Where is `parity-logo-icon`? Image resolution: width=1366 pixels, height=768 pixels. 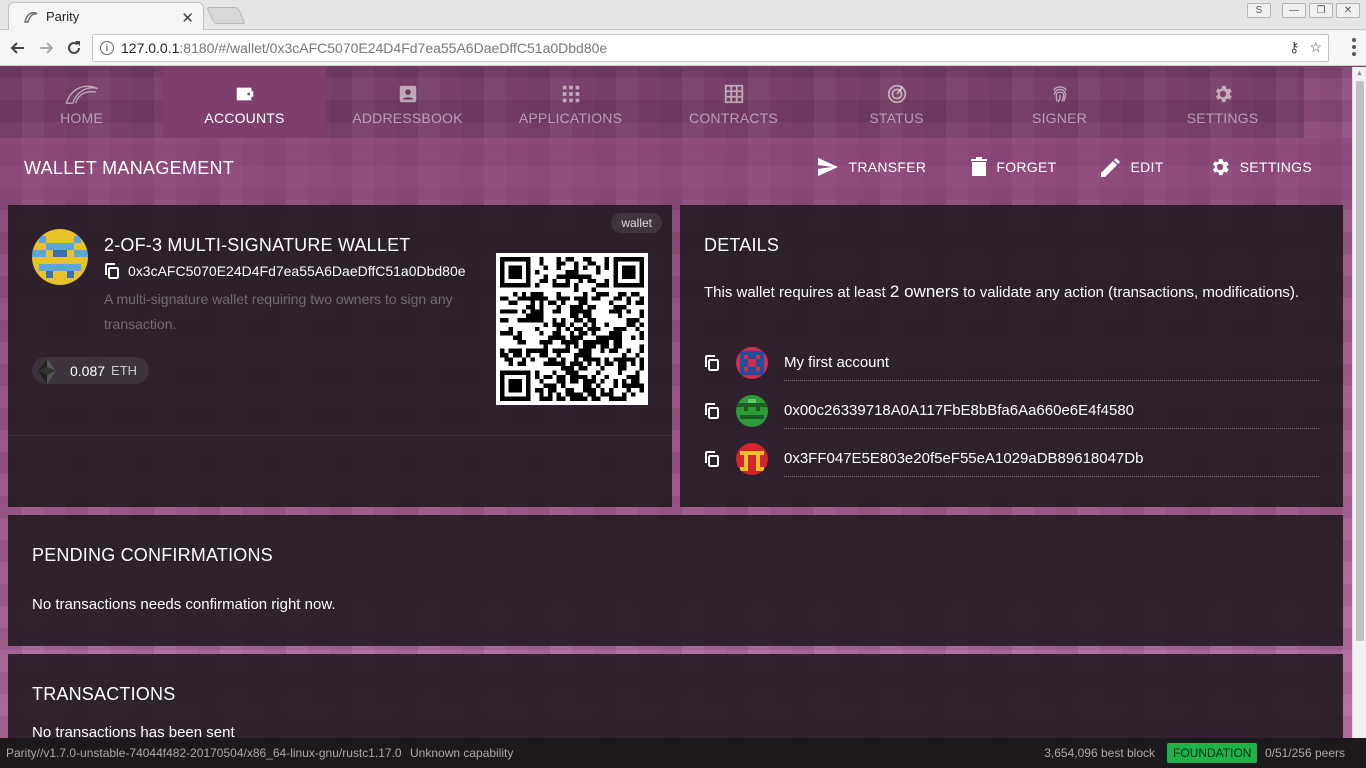 parity-logo-icon is located at coordinates (81, 94).